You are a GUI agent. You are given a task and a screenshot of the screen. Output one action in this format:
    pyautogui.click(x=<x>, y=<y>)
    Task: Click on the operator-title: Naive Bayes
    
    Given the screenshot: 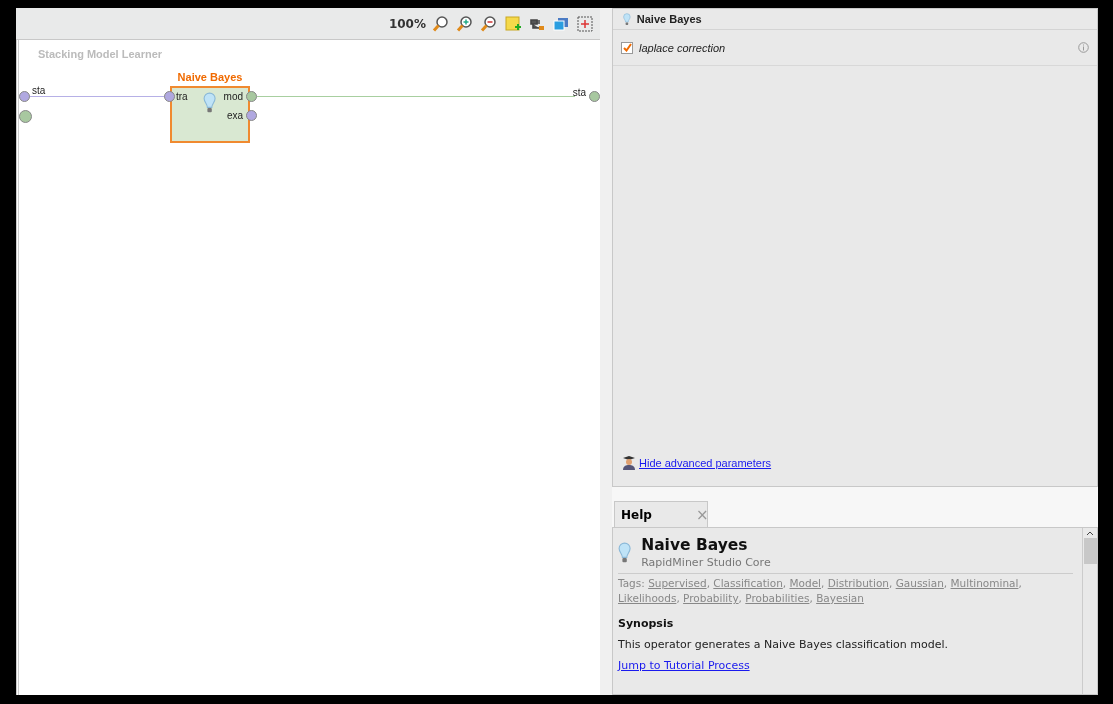 What is the action you would take?
    pyautogui.click(x=695, y=545)
    